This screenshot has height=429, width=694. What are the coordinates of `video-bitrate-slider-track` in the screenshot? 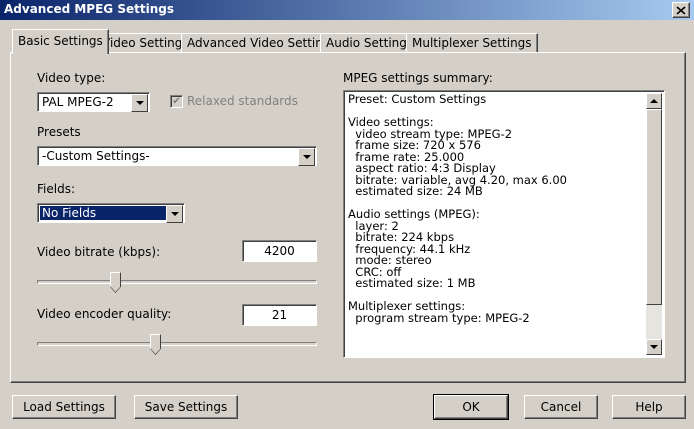 It's located at (177, 282).